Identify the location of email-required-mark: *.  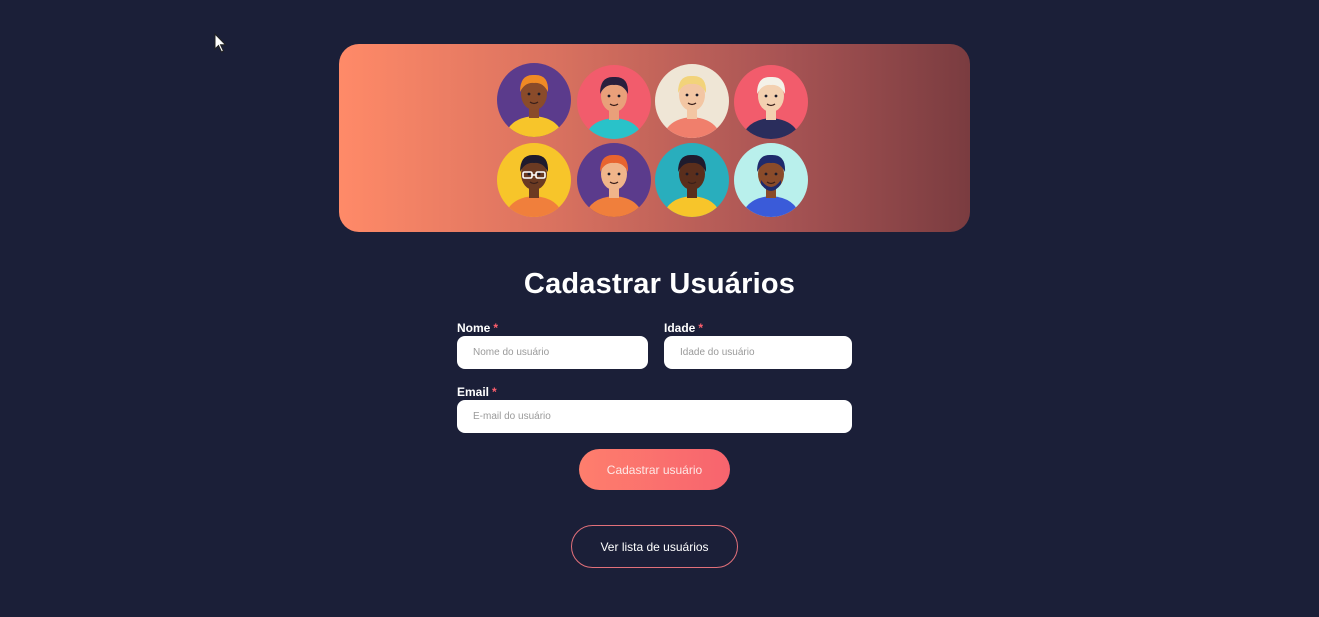
(494, 392).